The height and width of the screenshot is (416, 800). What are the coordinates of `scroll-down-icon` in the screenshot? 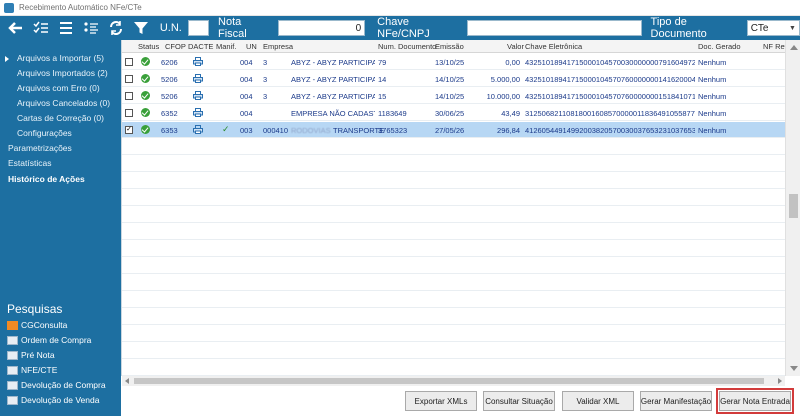 It's located at (794, 368).